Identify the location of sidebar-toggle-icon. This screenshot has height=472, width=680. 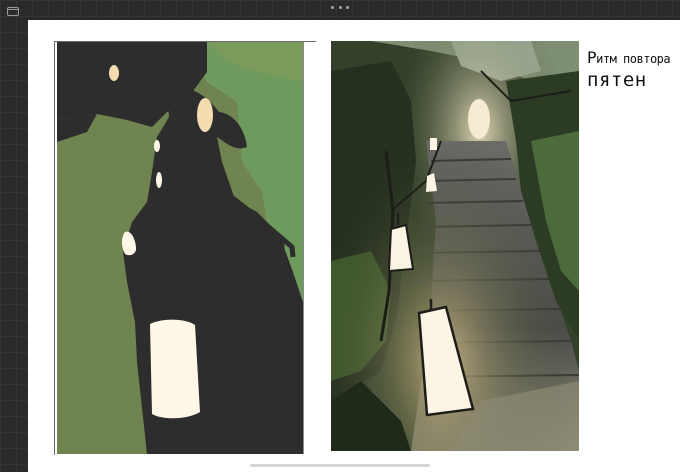
(13, 11).